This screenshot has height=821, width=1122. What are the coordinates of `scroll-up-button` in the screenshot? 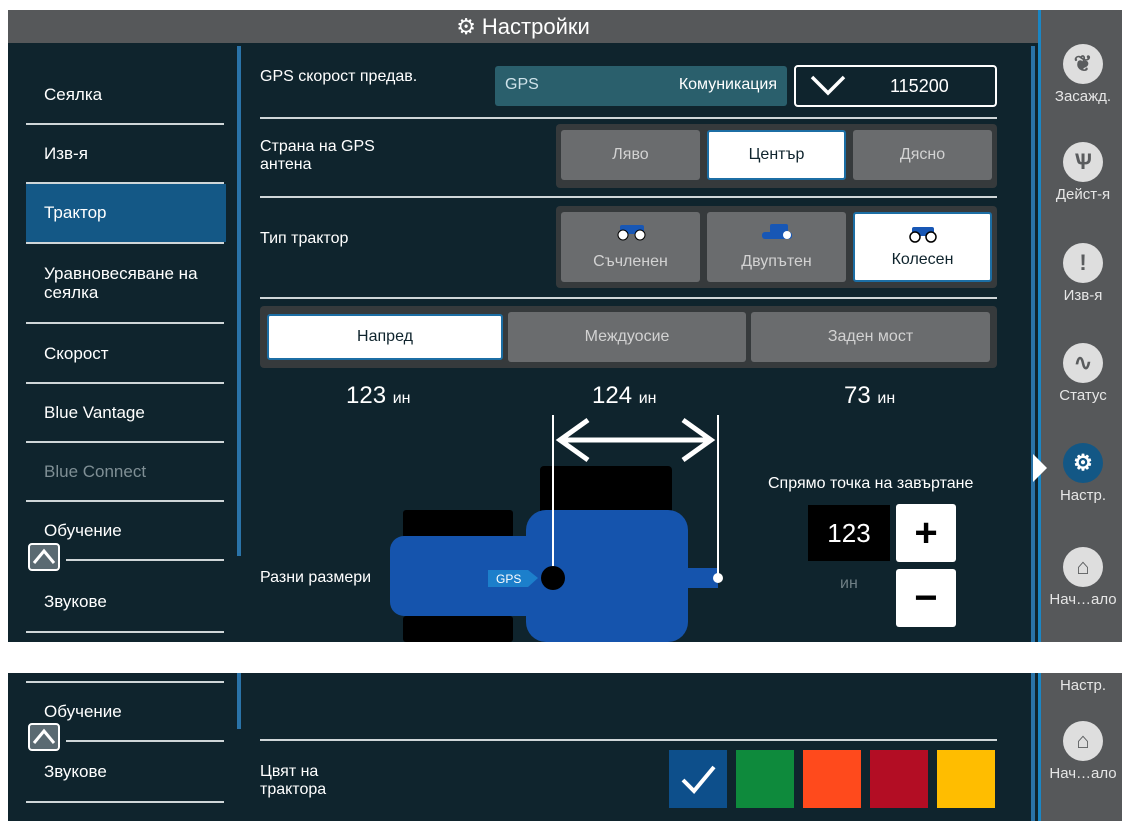 It's located at (44, 557).